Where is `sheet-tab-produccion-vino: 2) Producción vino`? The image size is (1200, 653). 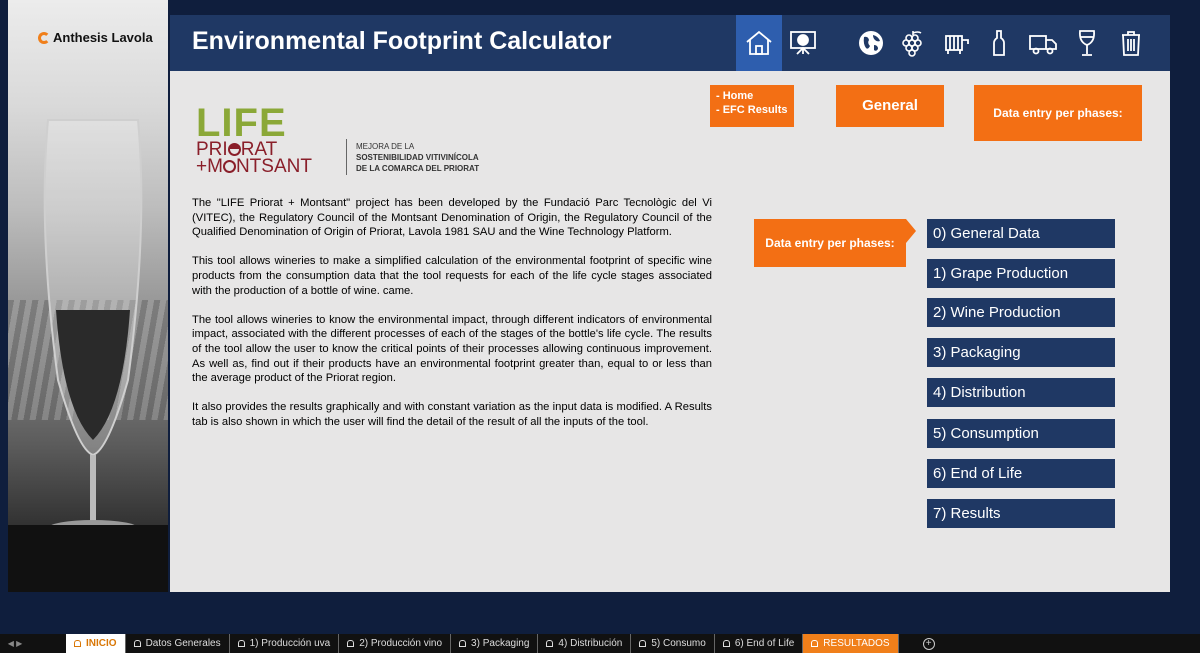 sheet-tab-produccion-vino: 2) Producción vino is located at coordinates (395, 643).